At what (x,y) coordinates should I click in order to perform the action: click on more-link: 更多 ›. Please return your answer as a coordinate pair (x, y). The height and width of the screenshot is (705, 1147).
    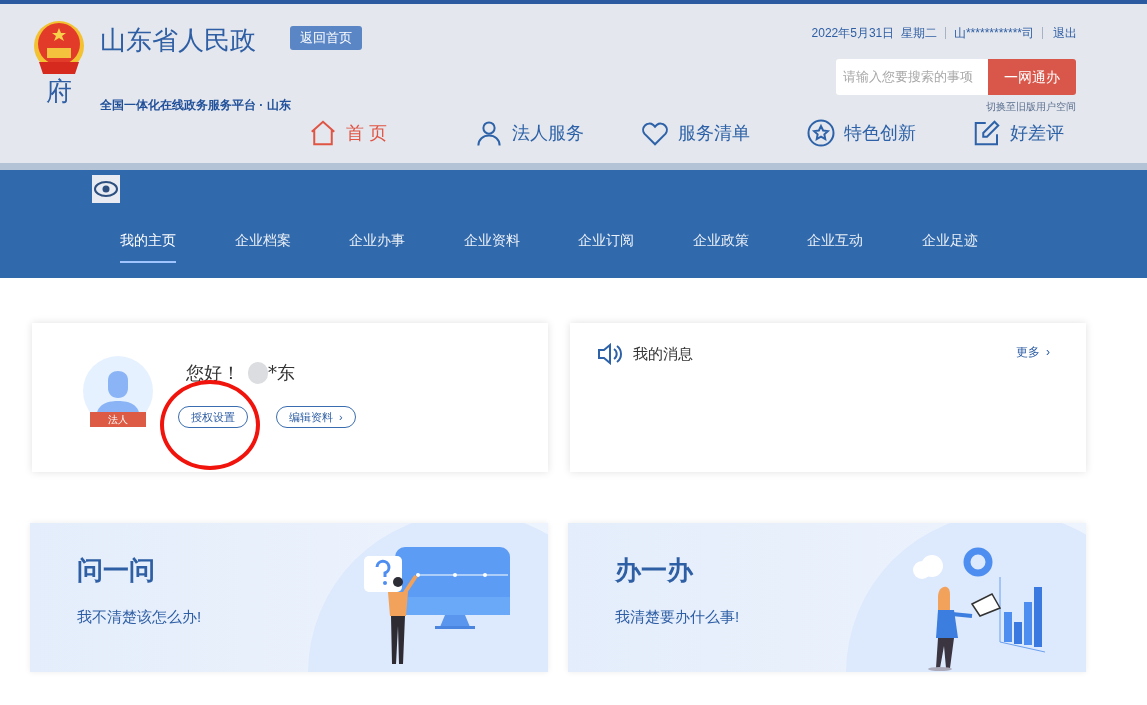
    Looking at the image, I should click on (1033, 352).